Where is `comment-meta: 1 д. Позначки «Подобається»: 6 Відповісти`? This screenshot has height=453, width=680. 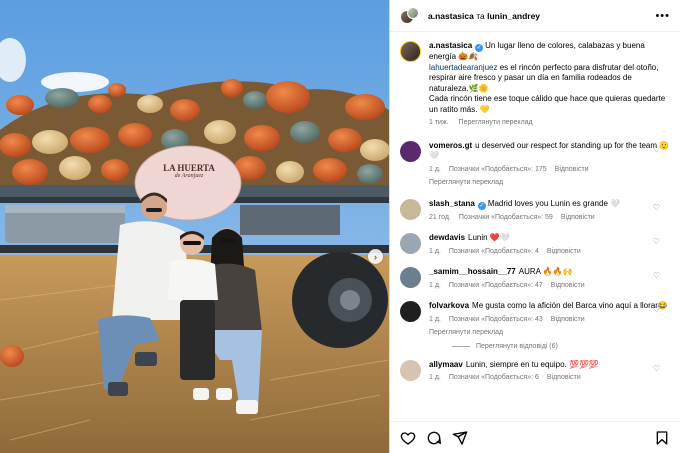 comment-meta: 1 д. Позначки «Подобається»: 6 Відповісти is located at coordinates (549, 378).